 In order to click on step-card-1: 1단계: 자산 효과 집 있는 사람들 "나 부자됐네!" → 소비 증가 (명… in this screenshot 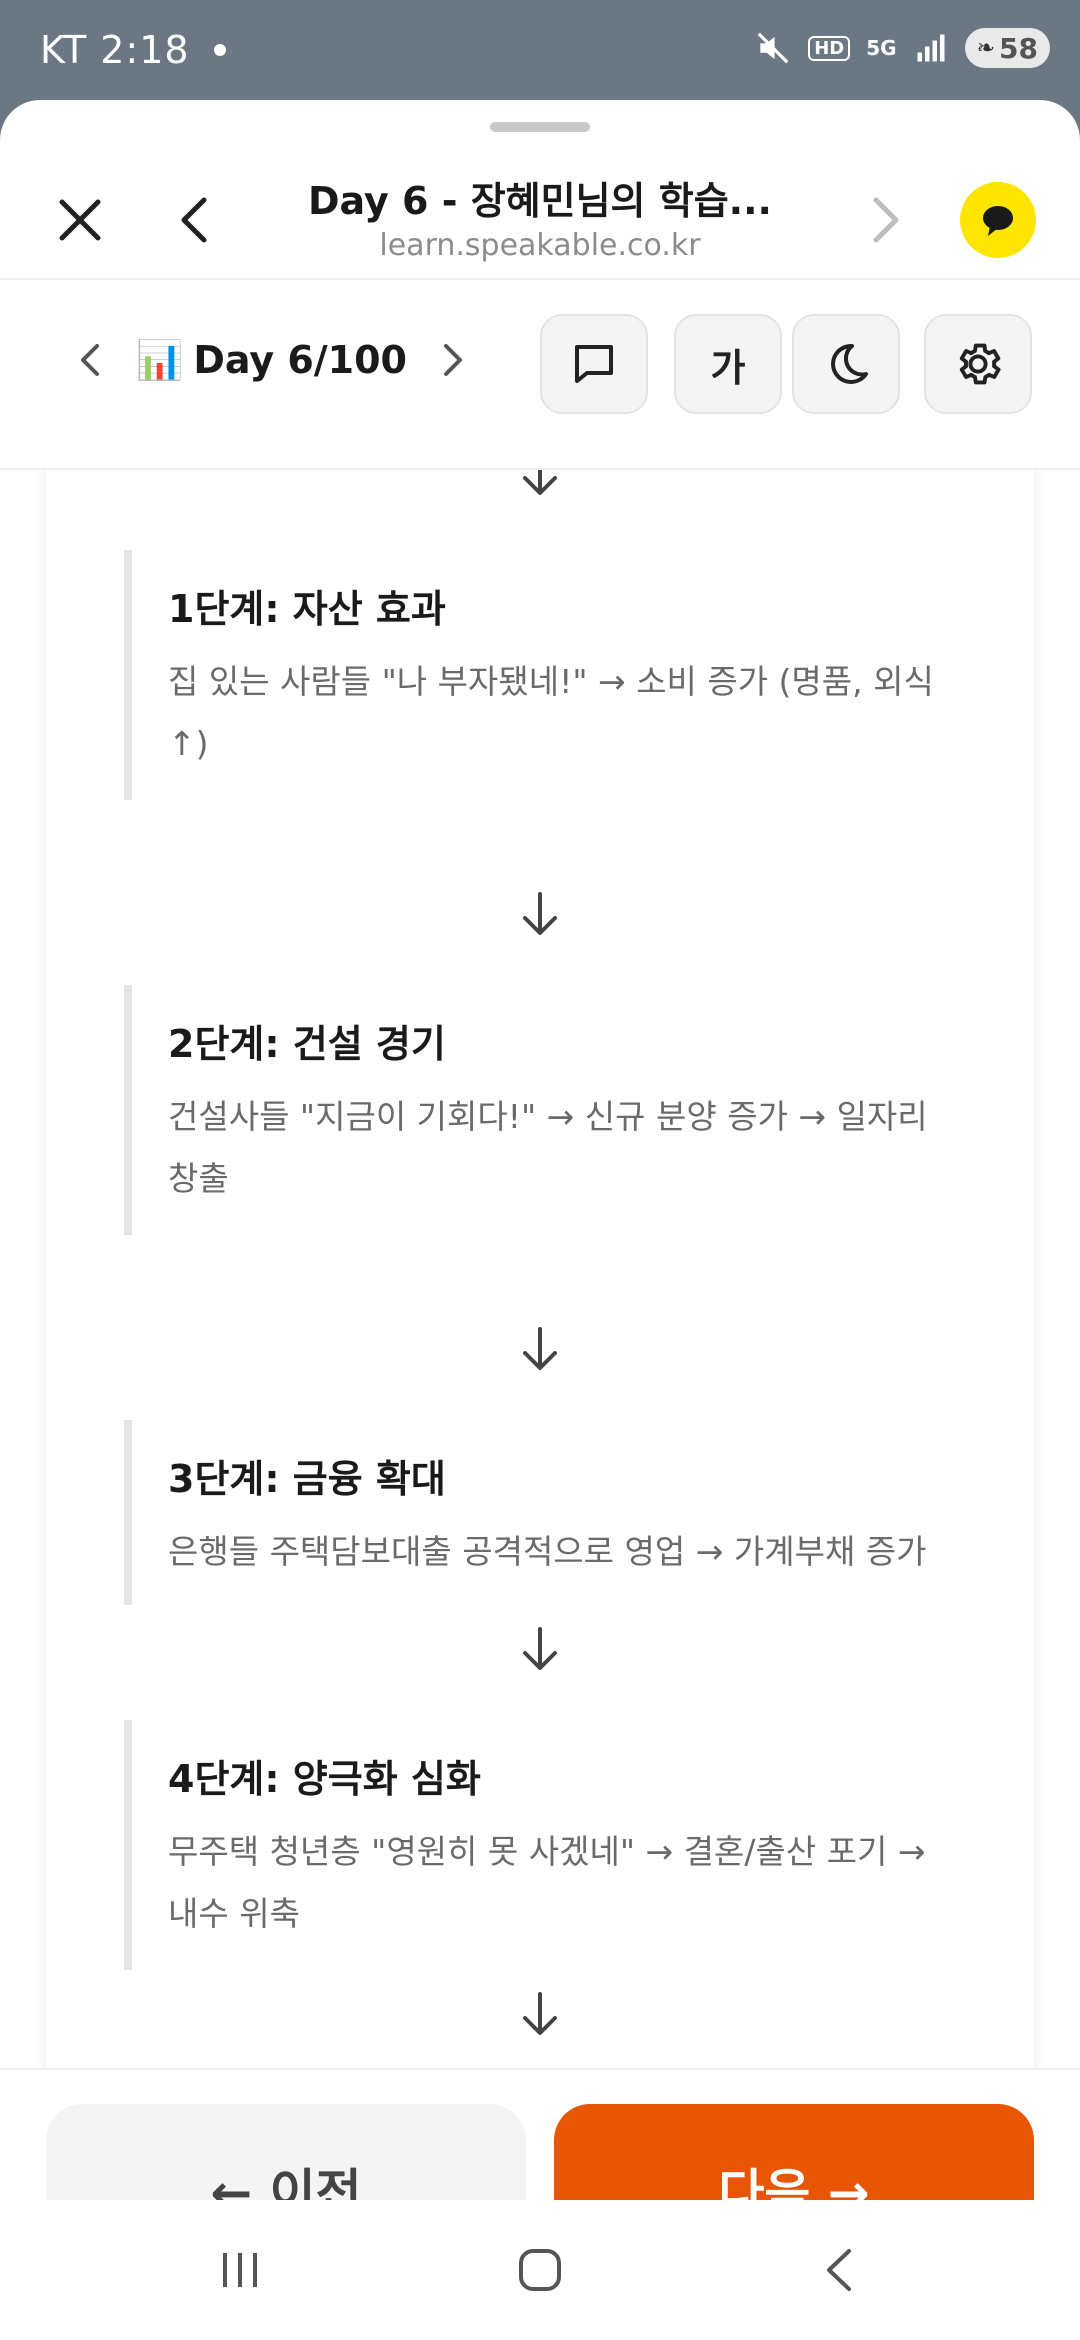, I will do `click(544, 675)`.